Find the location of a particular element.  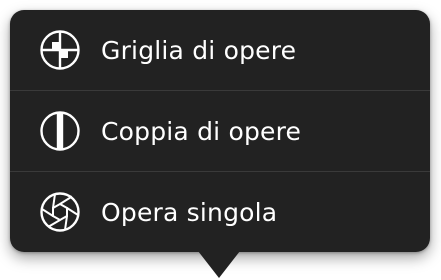

menu-item-label: Griglia di opere is located at coordinates (199, 50).